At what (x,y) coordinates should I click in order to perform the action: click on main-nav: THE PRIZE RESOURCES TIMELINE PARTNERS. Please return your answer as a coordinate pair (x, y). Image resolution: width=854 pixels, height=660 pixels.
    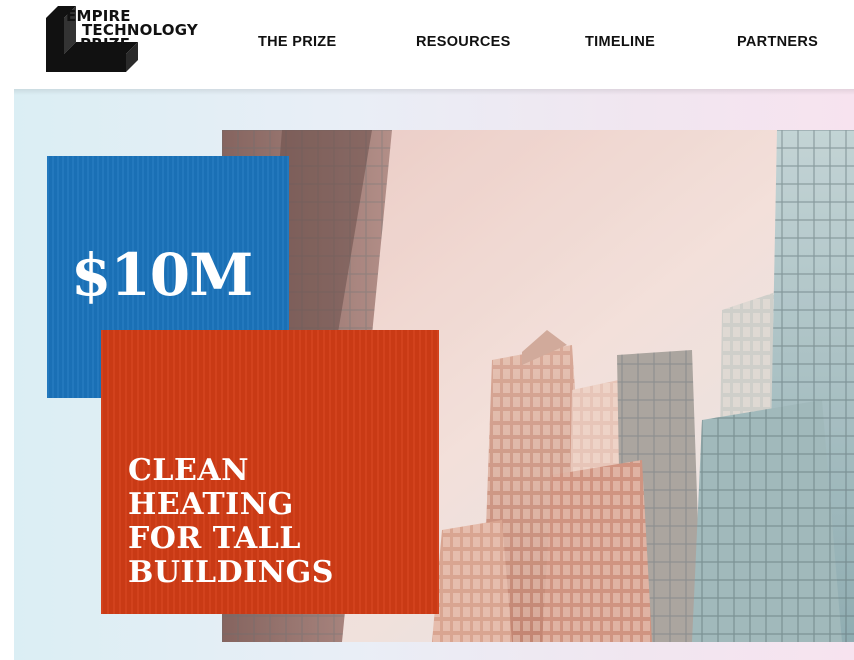
    Looking at the image, I should click on (427, 44).